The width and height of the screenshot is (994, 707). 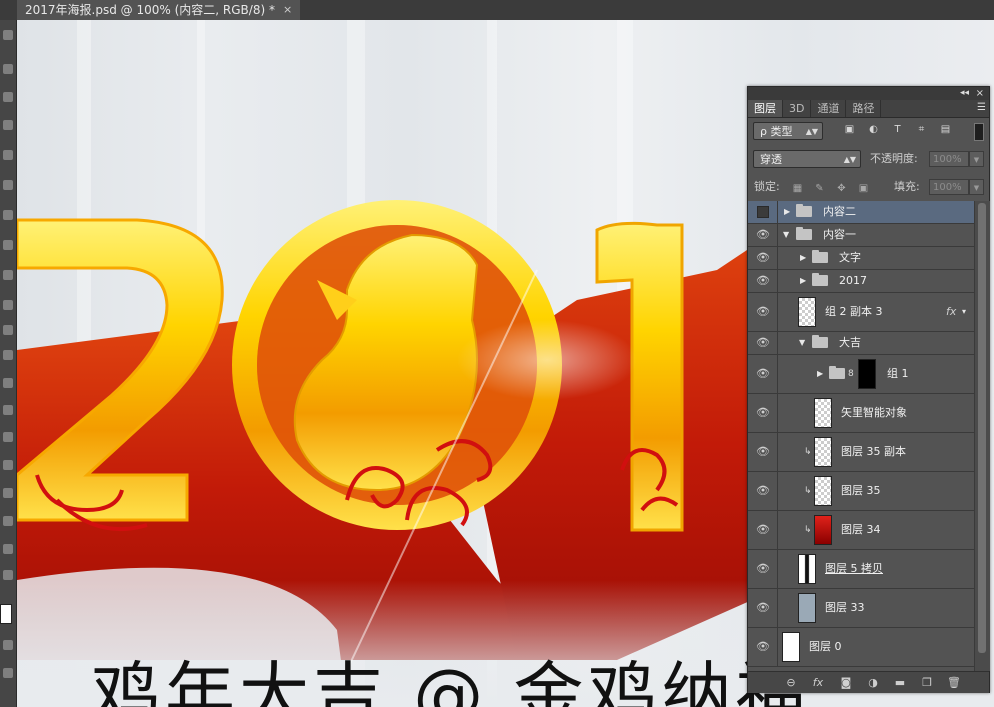 I want to click on fx-icon: fx, so click(x=818, y=682).